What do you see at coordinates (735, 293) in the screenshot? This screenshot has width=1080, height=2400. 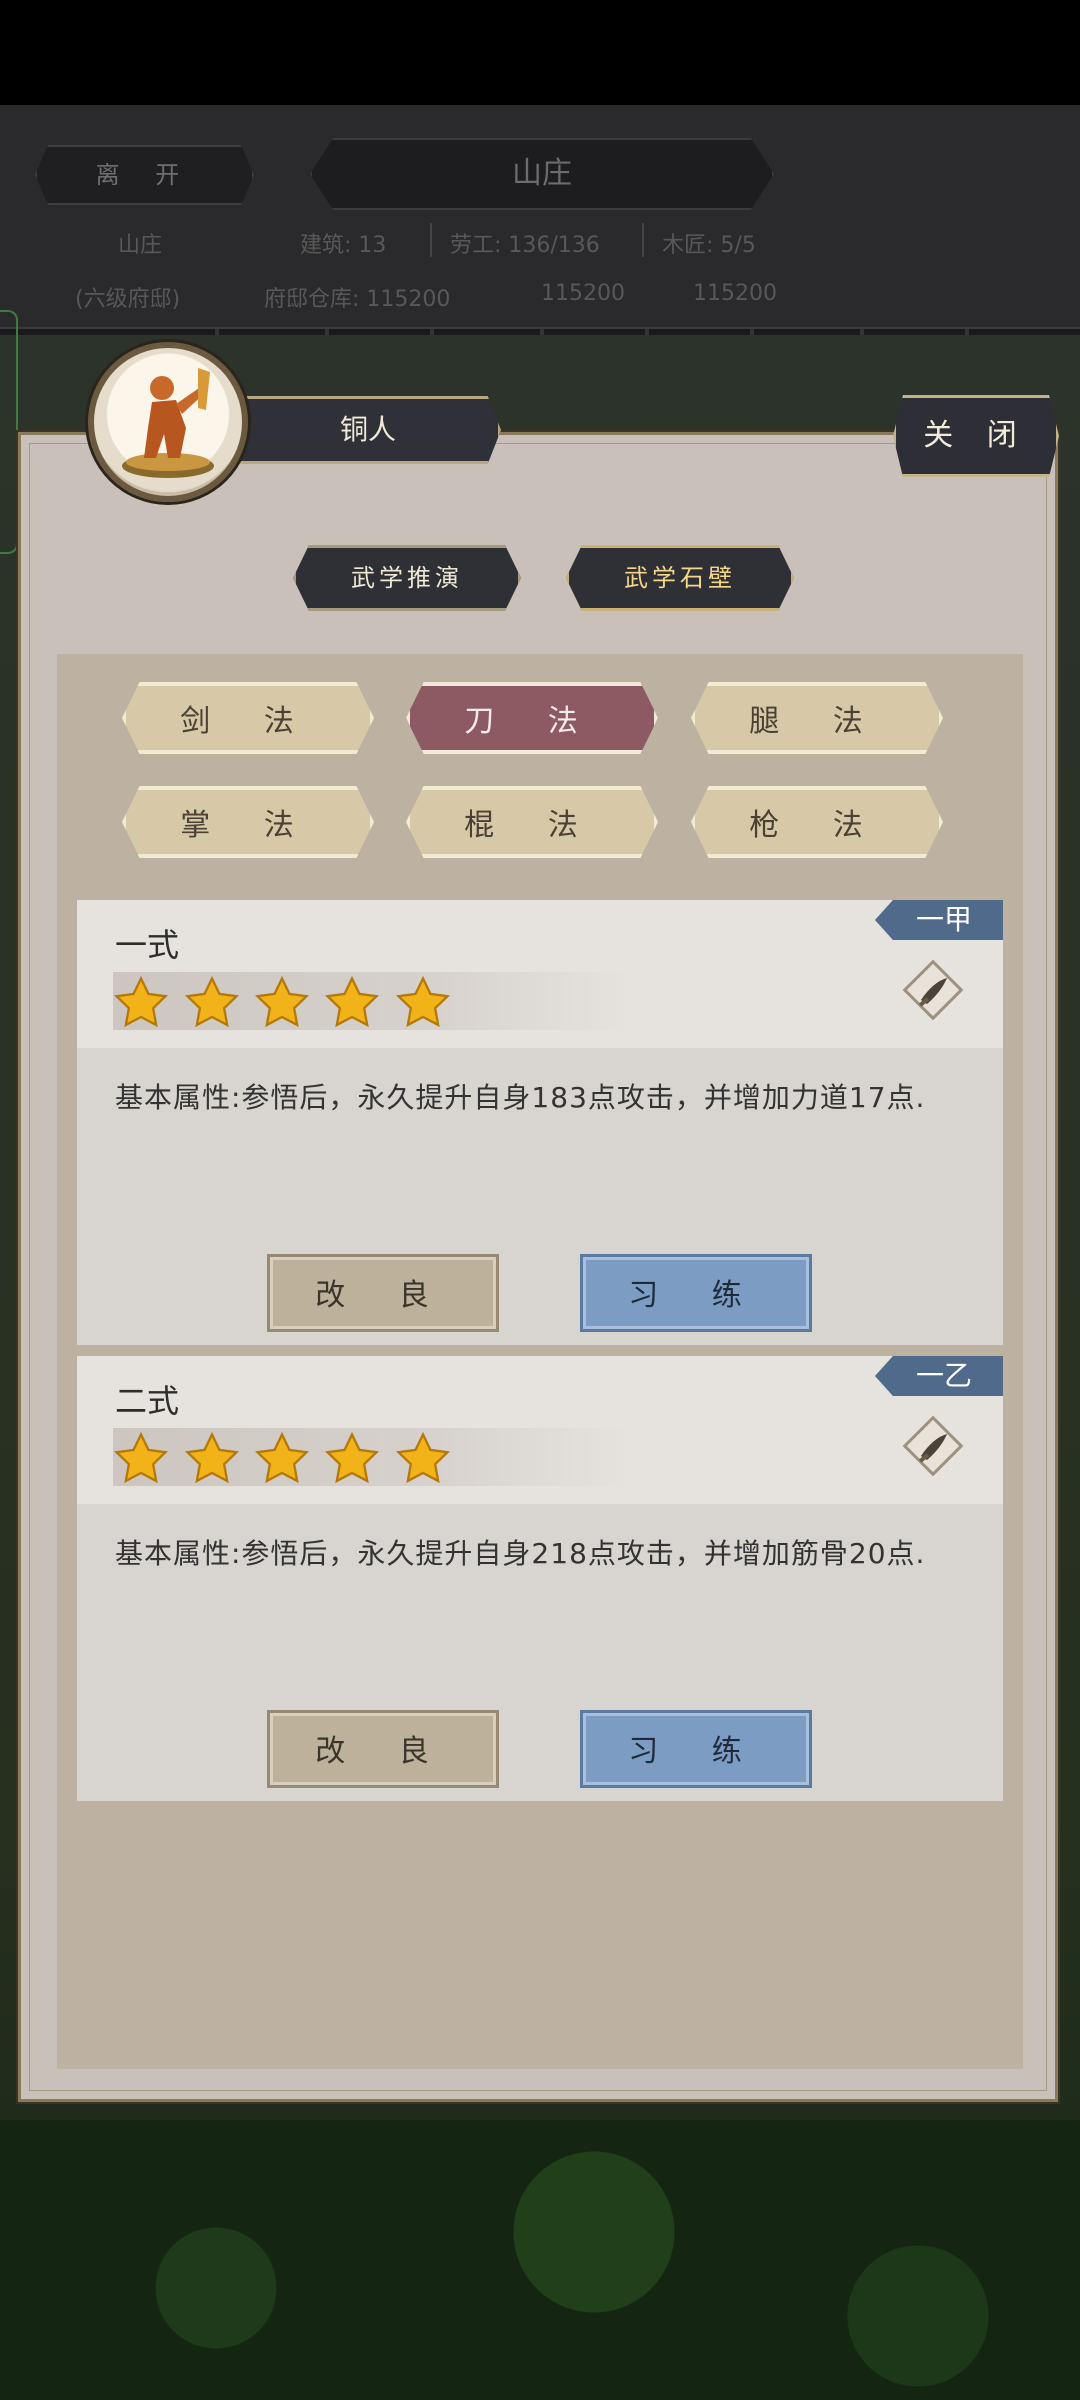 I see `resource-3: 115200` at bounding box center [735, 293].